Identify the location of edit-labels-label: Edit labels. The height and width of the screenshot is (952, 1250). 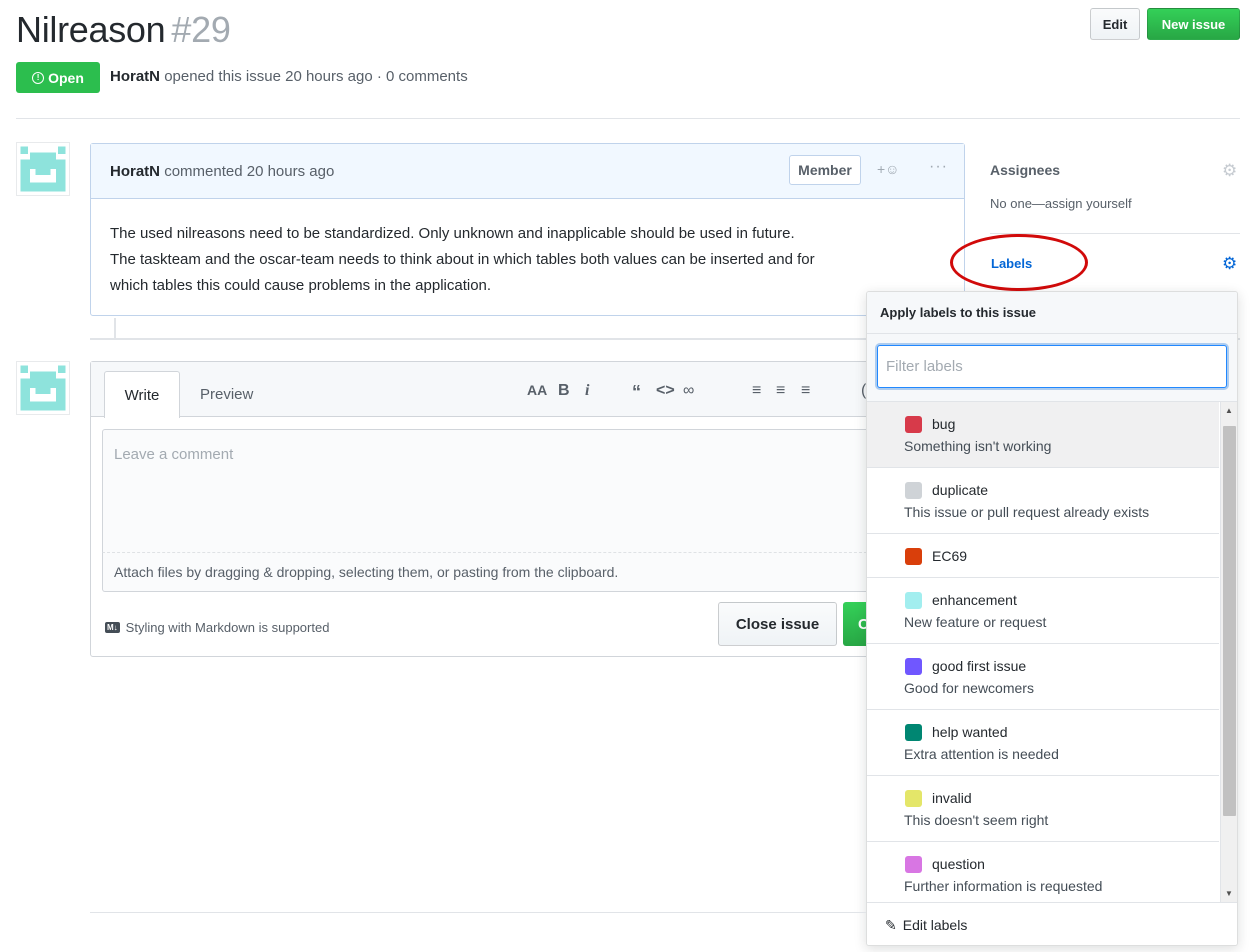
(935, 925).